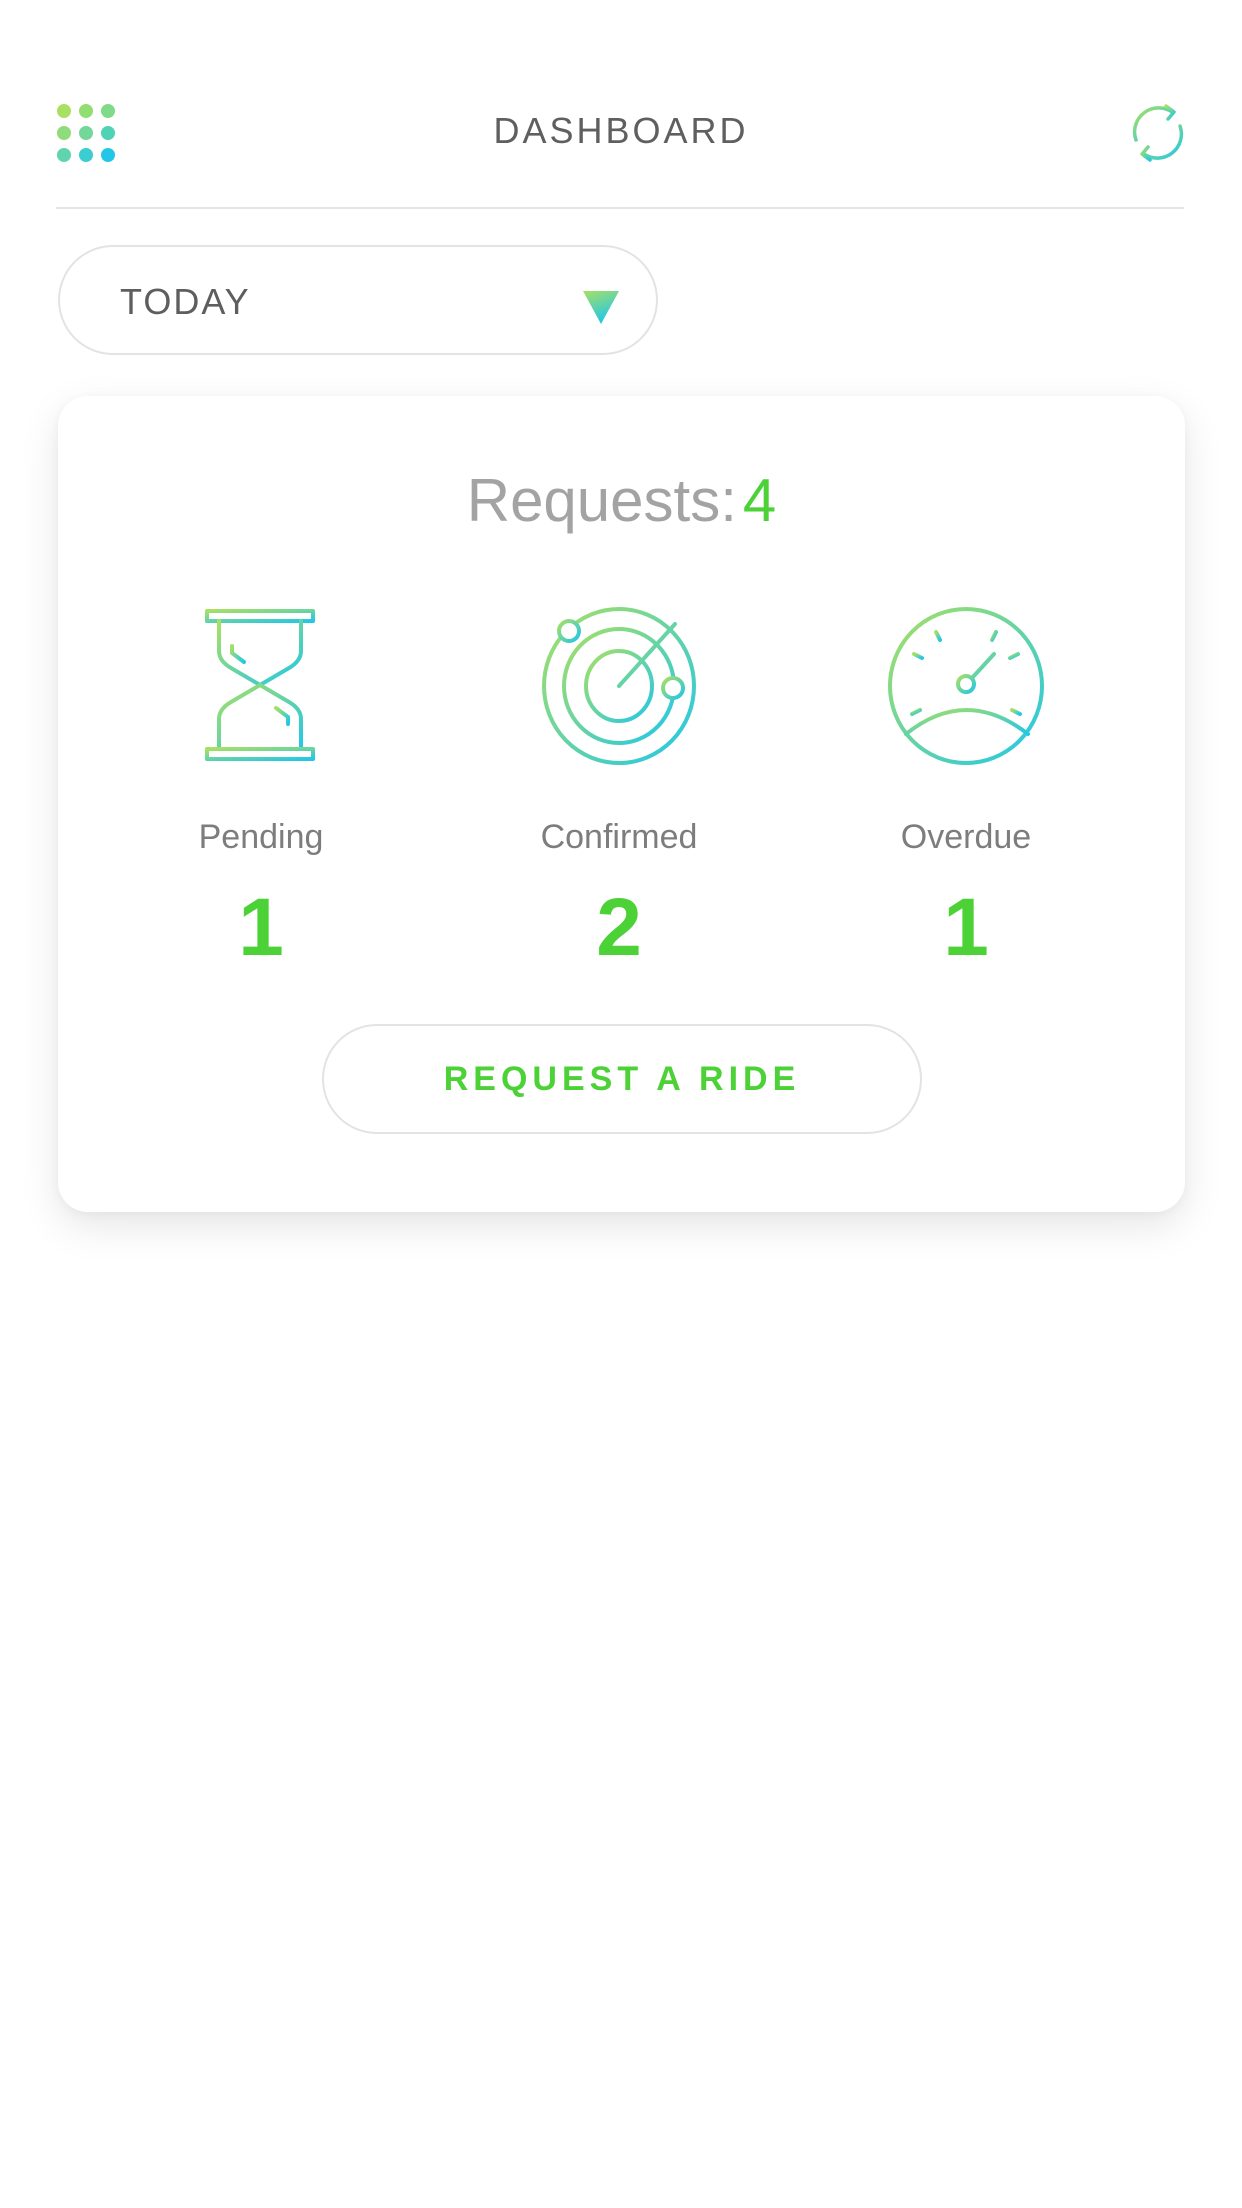 This screenshot has width=1242, height=2208. What do you see at coordinates (966, 837) in the screenshot?
I see `stat-label: Overdue` at bounding box center [966, 837].